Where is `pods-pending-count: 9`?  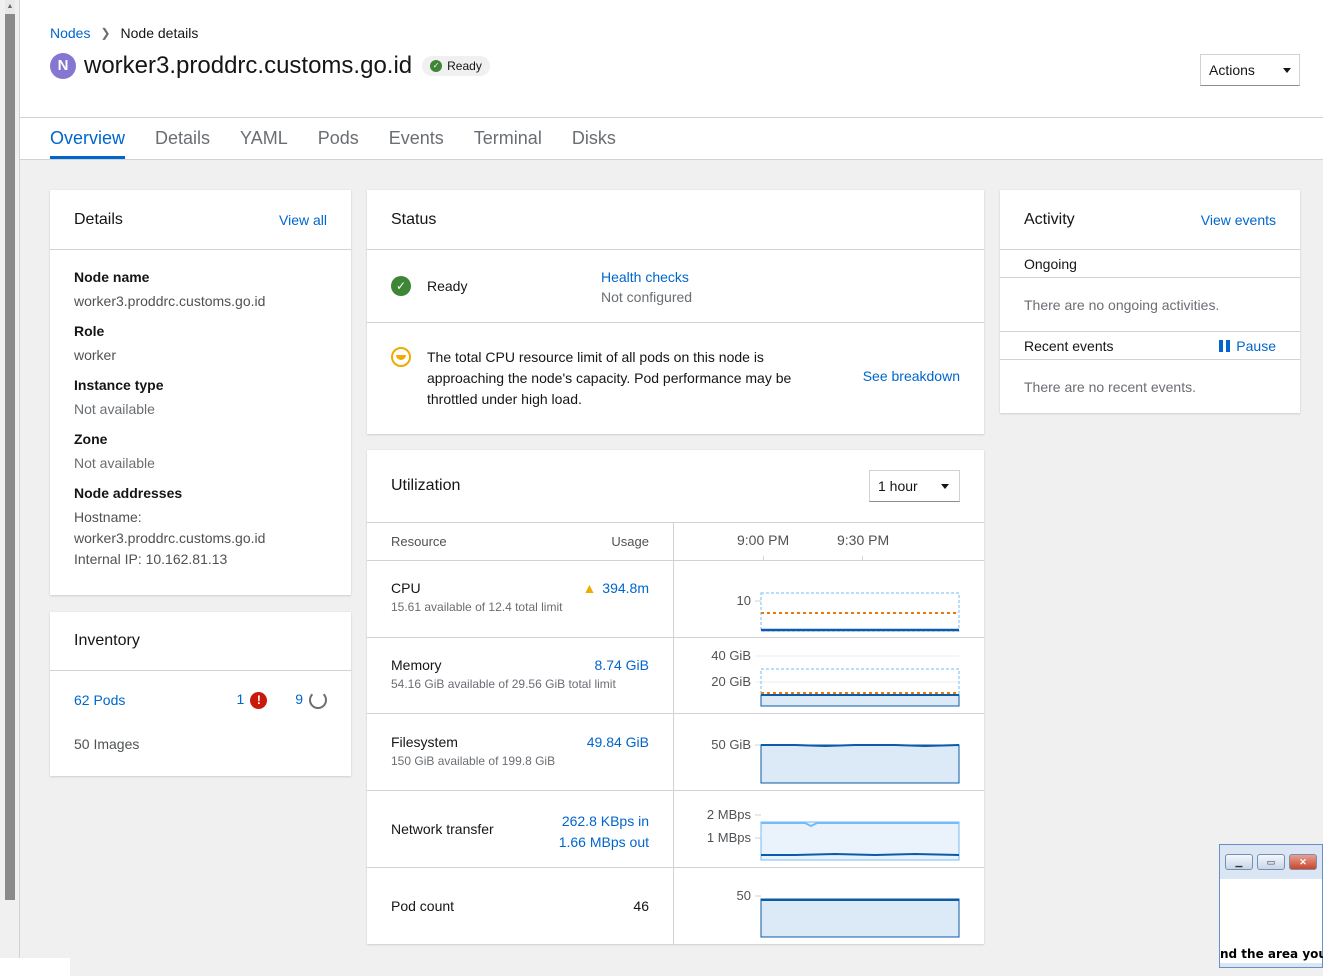
pods-pending-count: 9 is located at coordinates (299, 699).